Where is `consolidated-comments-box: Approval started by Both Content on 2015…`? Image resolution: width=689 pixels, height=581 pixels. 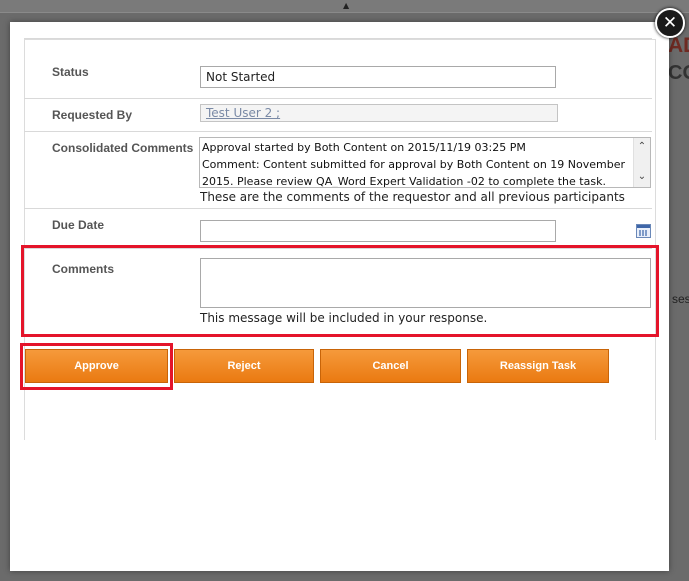
consolidated-comments-box: Approval started by Both Content on 2015… is located at coordinates (425, 162).